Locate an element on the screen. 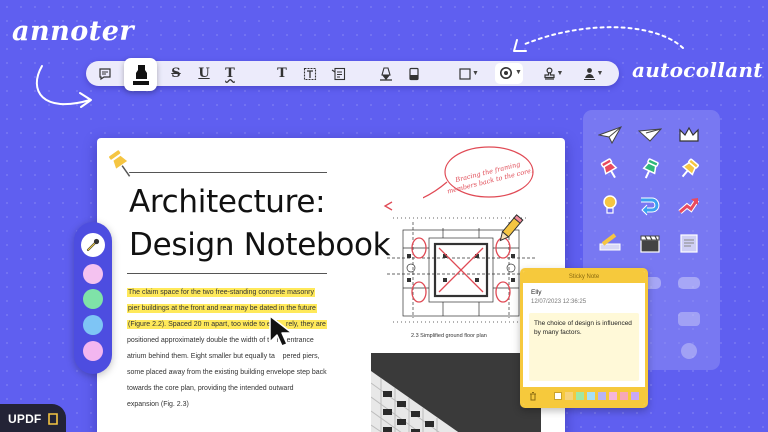  active-tool-indicator is located at coordinates (93, 245).